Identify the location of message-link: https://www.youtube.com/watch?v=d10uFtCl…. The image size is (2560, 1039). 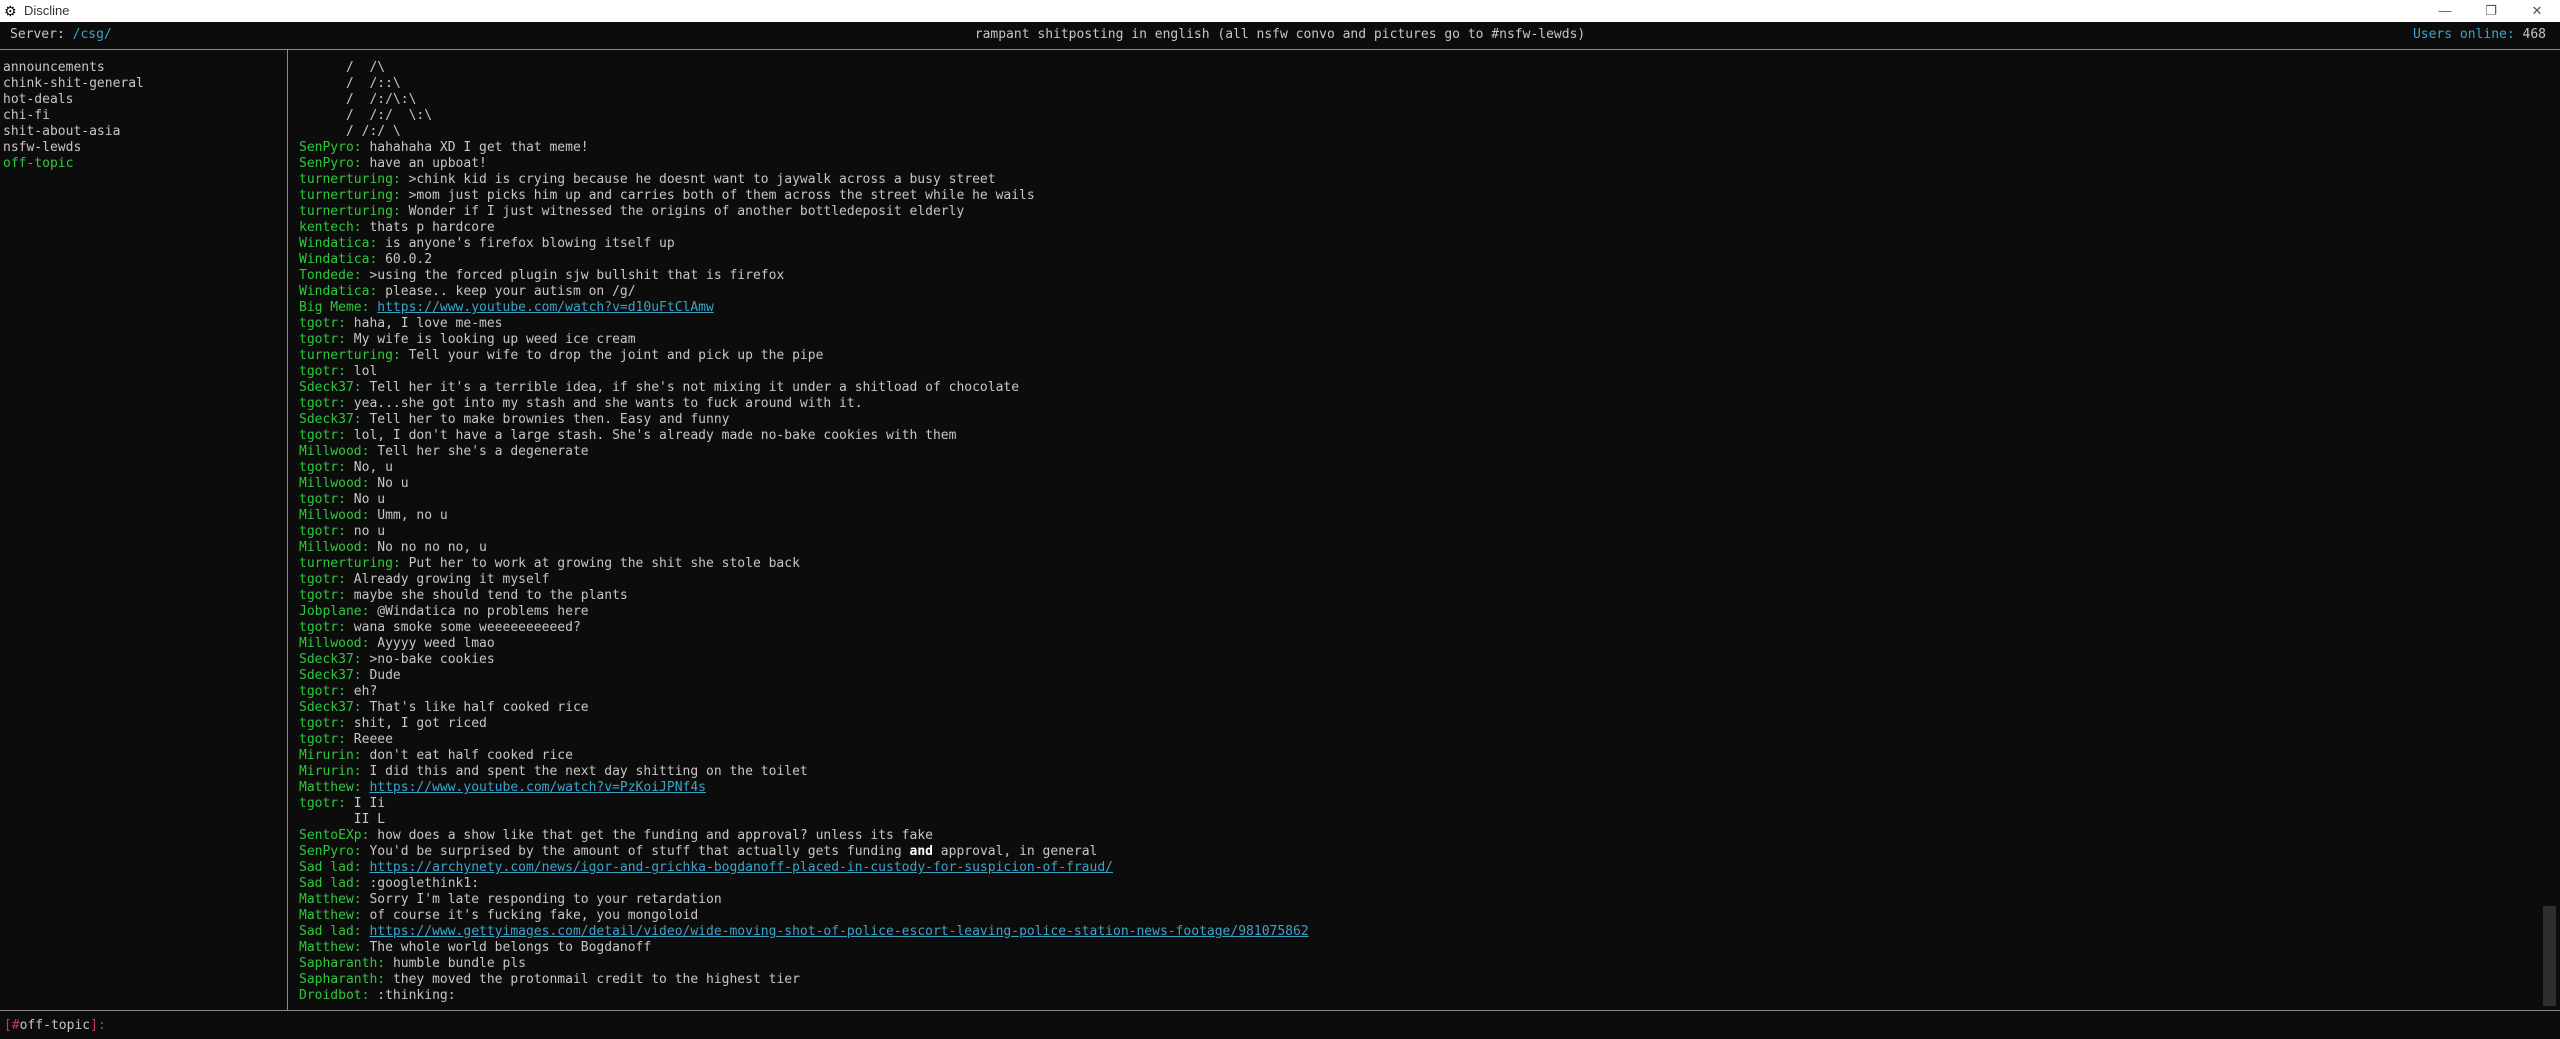
(545, 307).